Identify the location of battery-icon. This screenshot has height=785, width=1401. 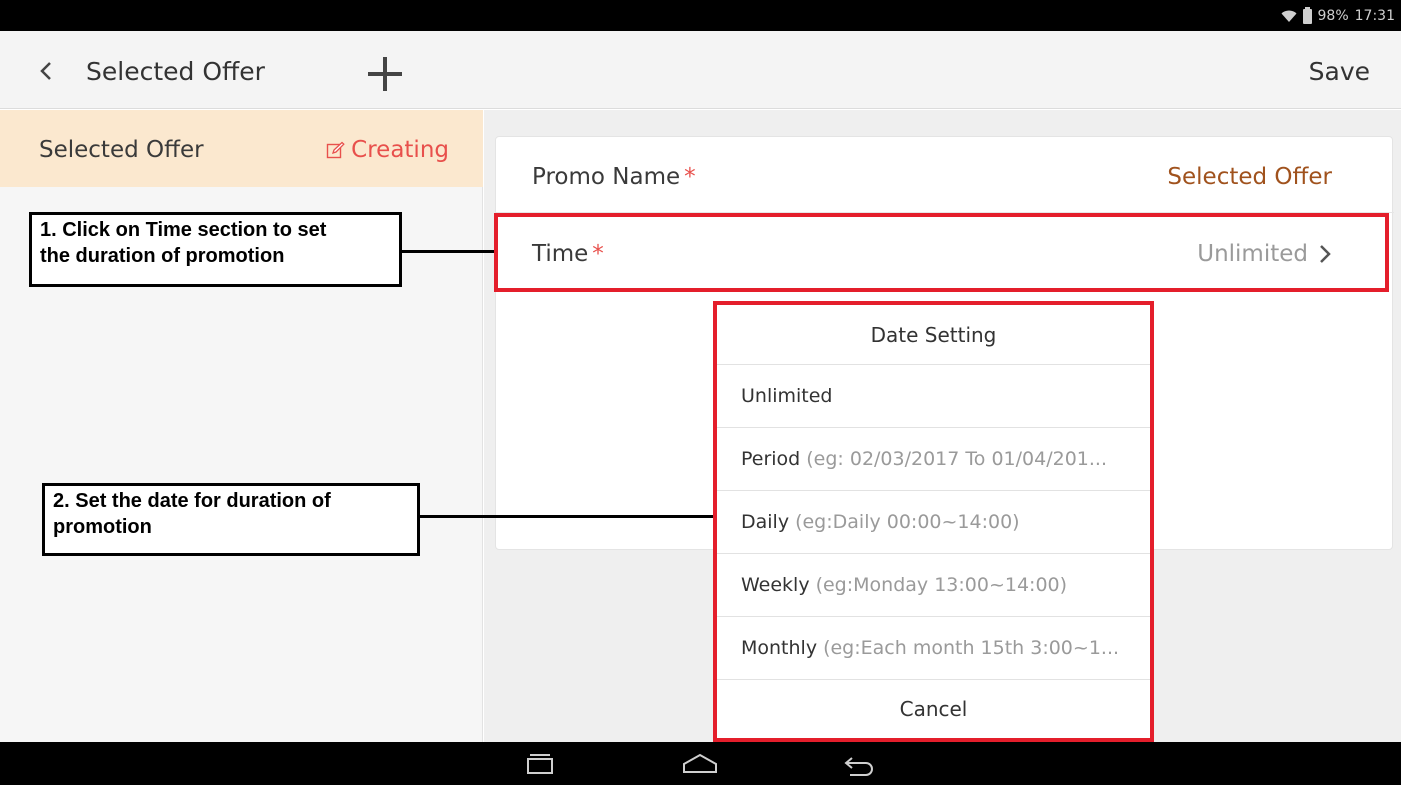
(1307, 15).